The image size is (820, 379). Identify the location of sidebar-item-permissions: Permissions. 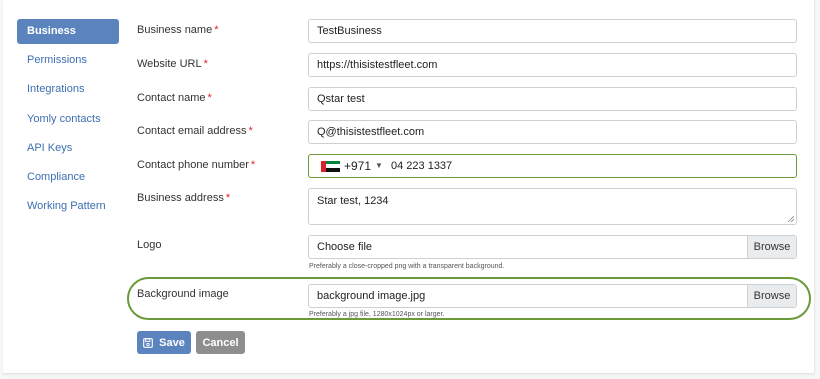
(68, 60).